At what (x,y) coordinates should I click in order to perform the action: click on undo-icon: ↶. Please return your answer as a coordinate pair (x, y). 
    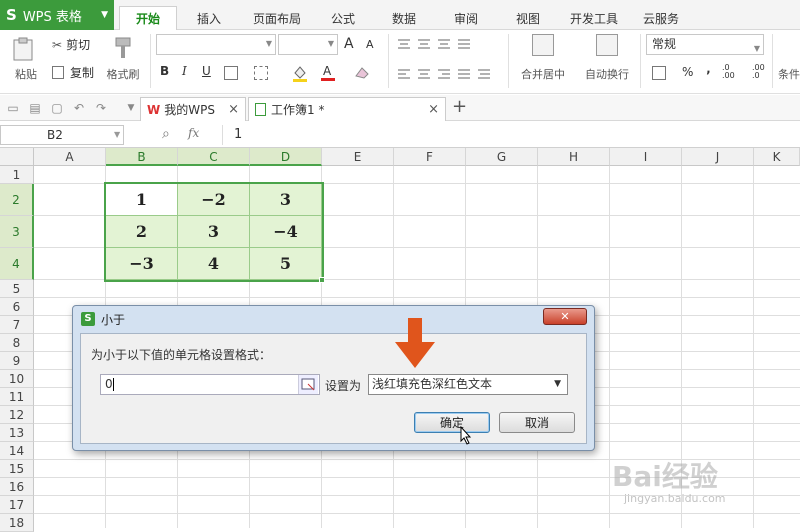
    Looking at the image, I should click on (79, 108).